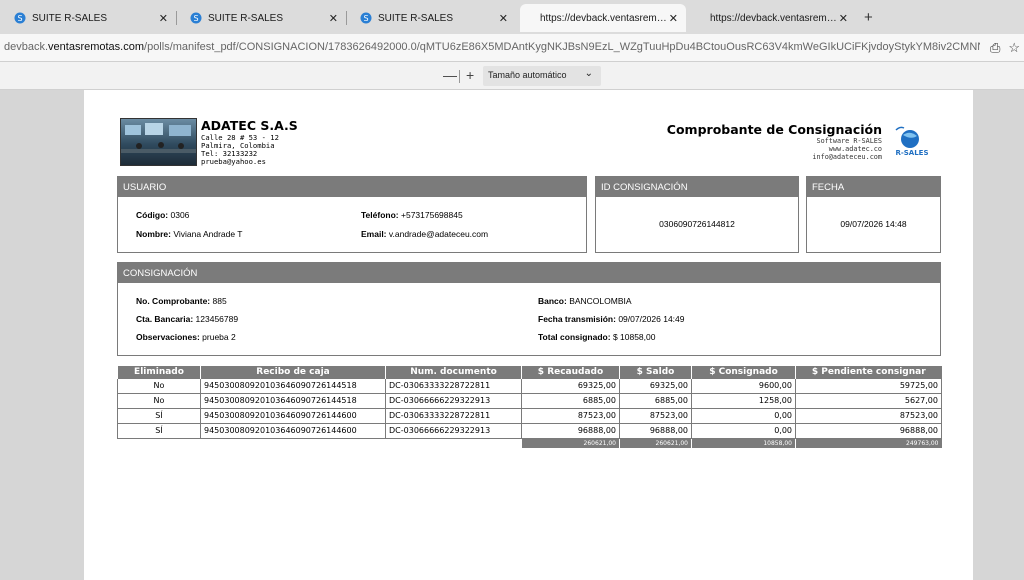  I want to click on download-icon: ⎙, so click(995, 48).